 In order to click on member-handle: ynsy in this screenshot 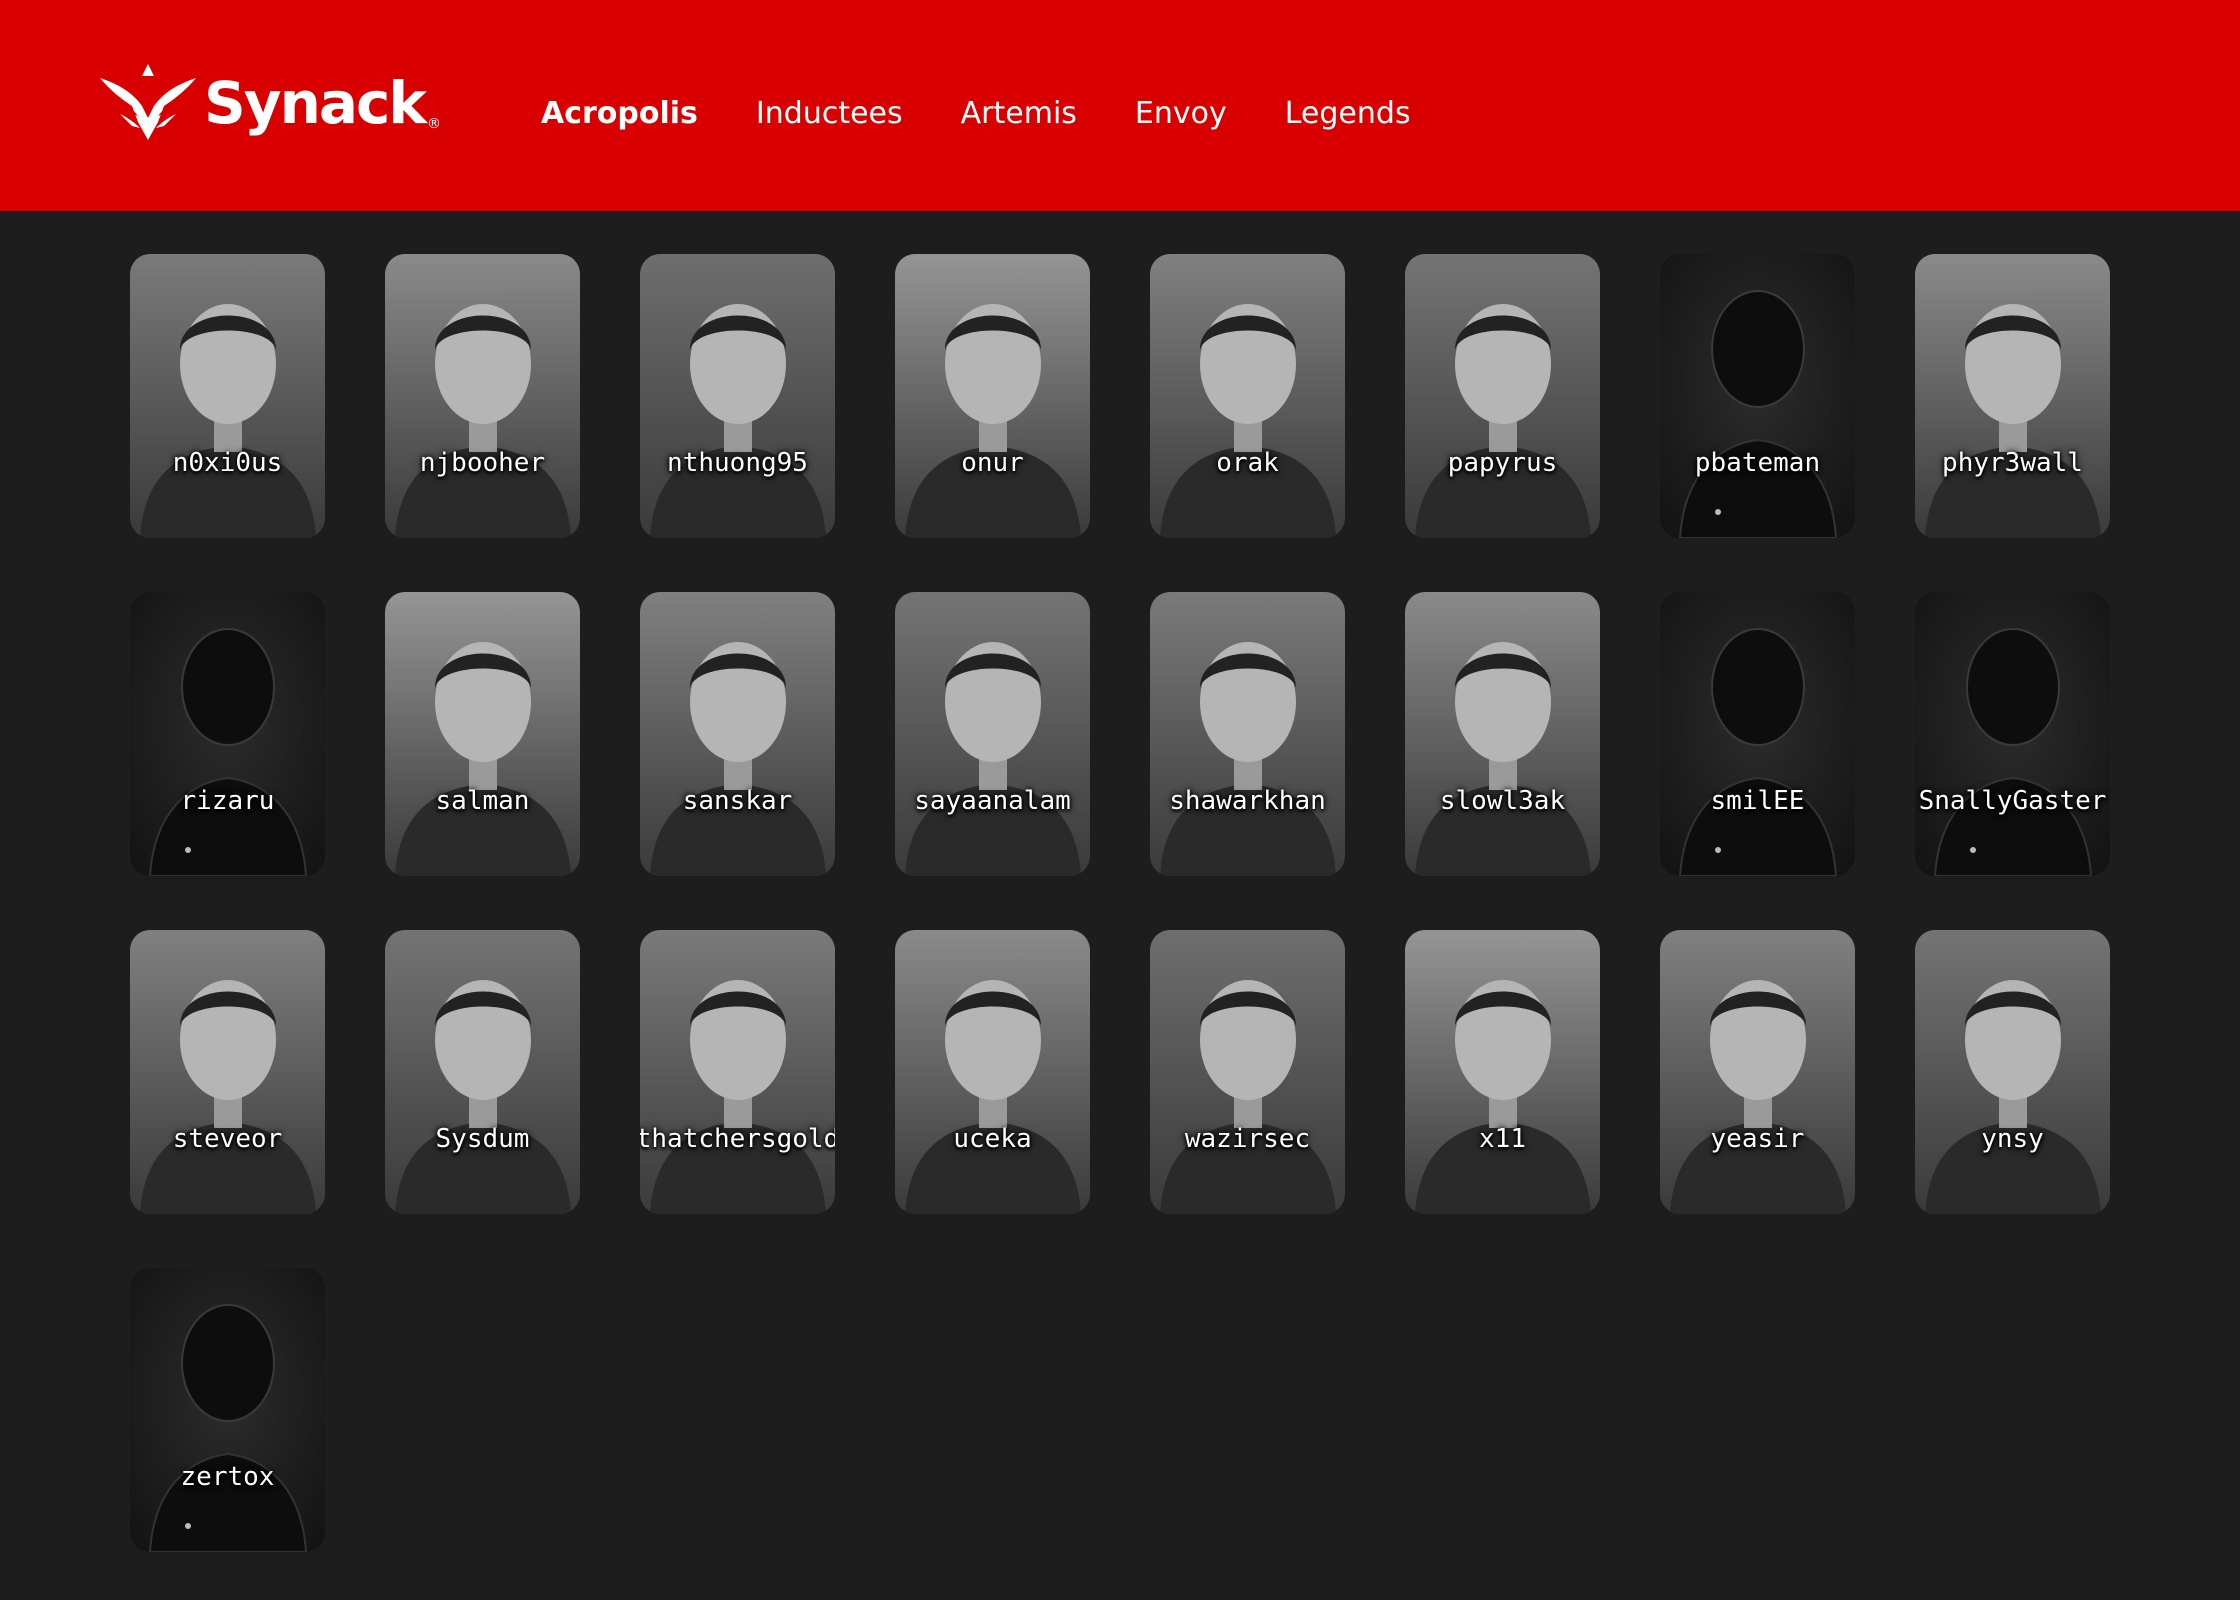, I will do `click(2012, 1139)`.